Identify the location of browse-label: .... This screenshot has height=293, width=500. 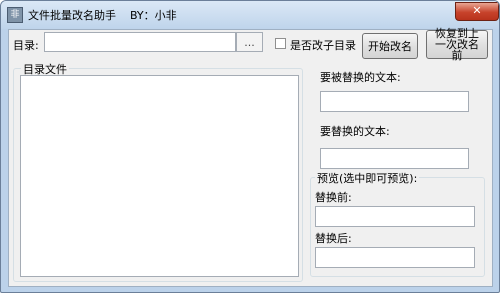
(249, 42).